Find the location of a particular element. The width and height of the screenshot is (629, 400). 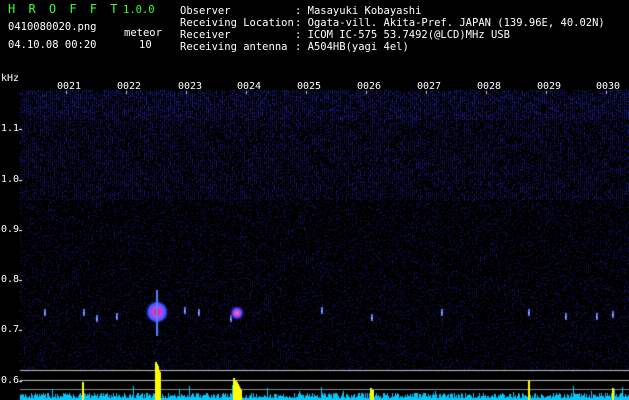

freq-tick-label: 0.9 is located at coordinates (10, 229).